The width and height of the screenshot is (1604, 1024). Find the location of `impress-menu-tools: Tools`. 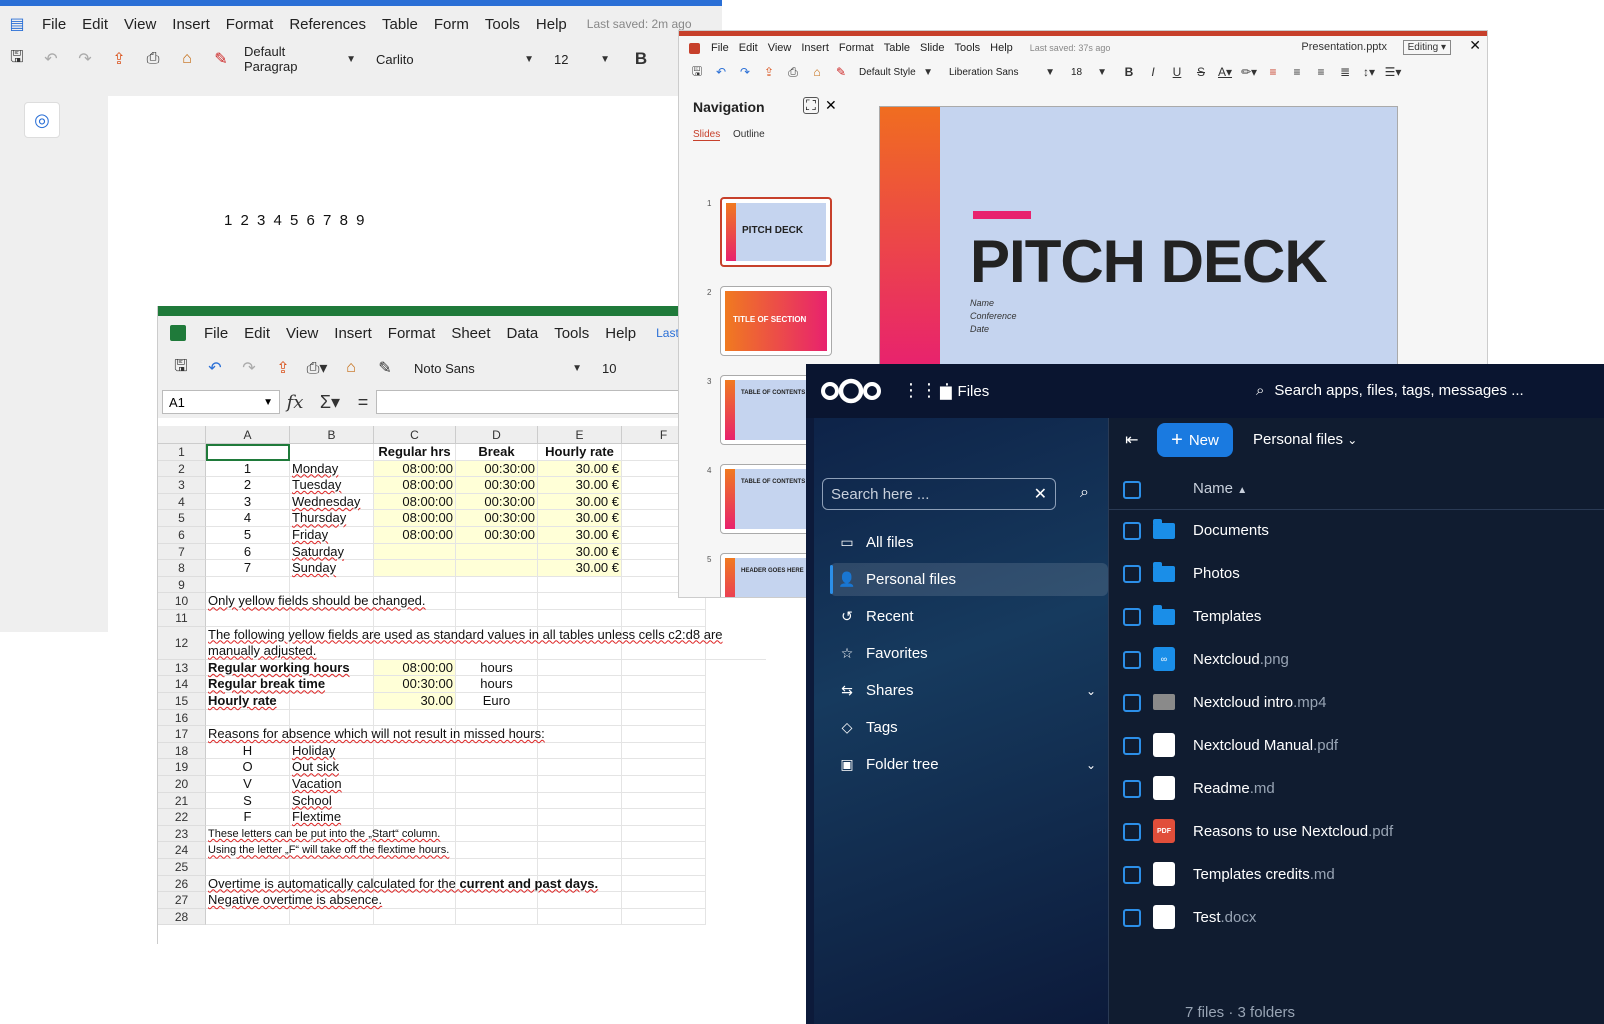

impress-menu-tools: Tools is located at coordinates (967, 48).